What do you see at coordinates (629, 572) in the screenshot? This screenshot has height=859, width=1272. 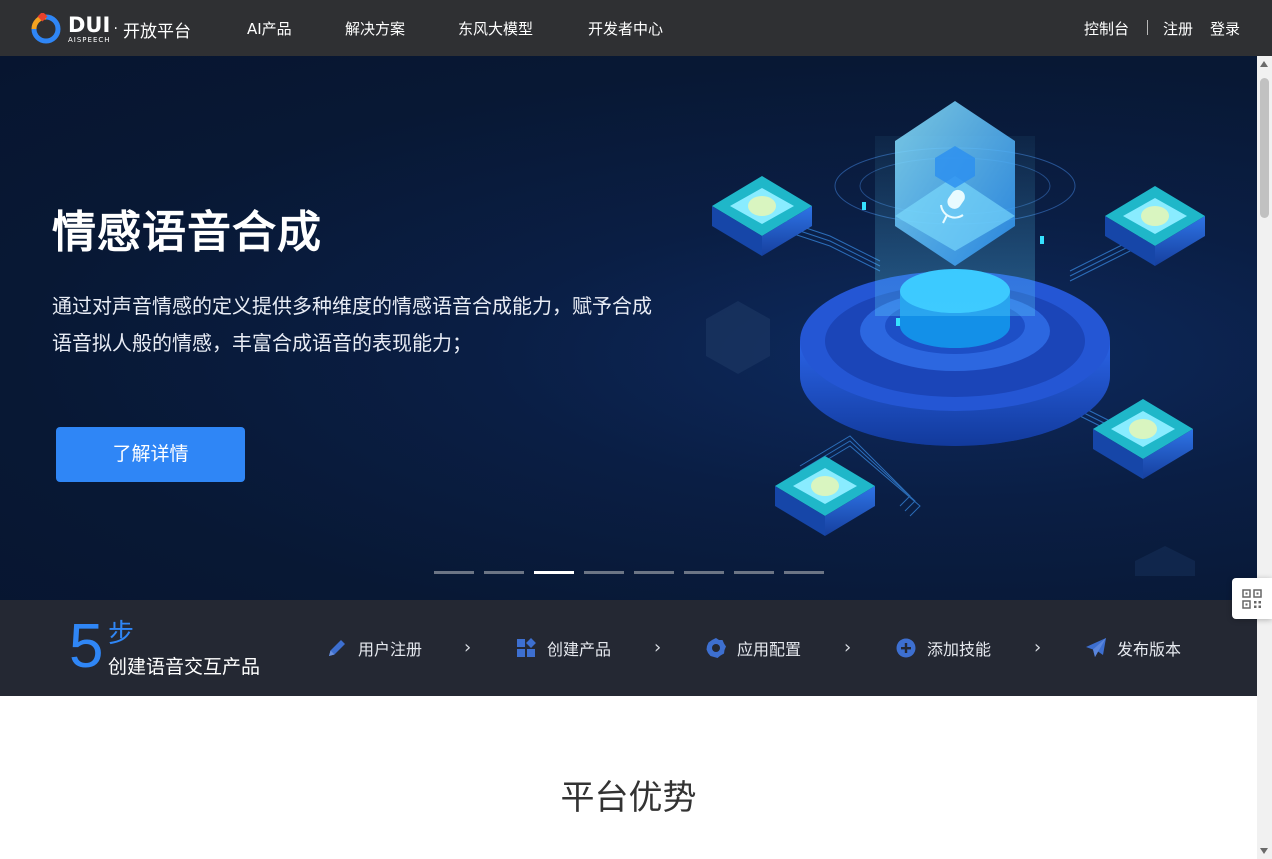 I see `carousel-indicators` at bounding box center [629, 572].